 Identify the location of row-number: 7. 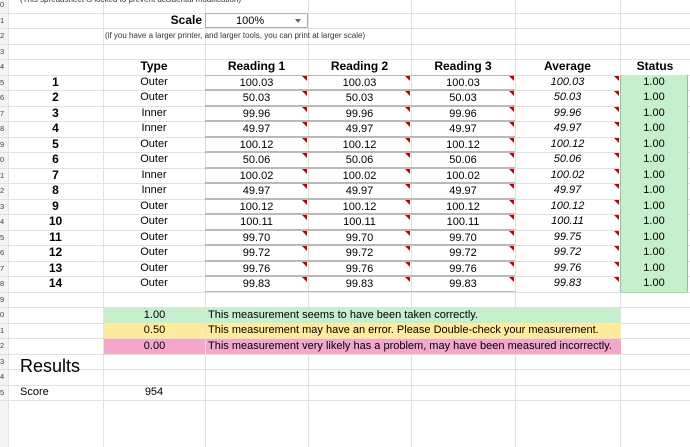
(3, 114).